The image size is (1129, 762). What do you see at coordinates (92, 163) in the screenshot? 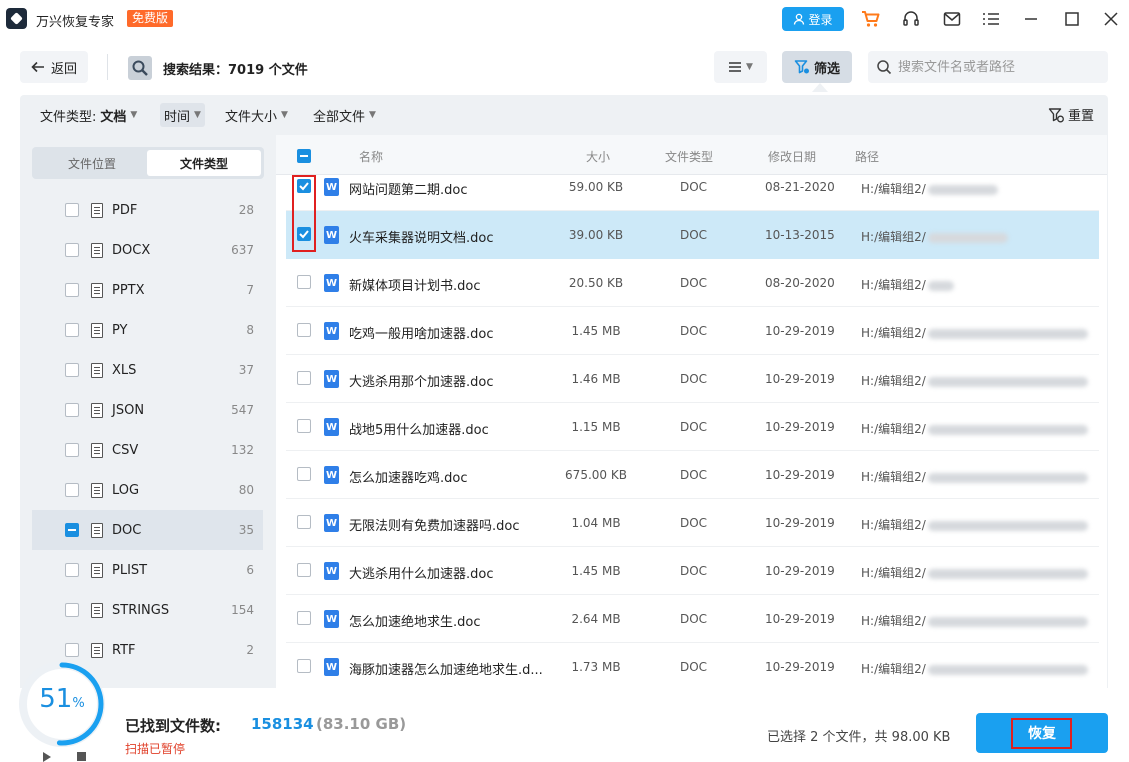
I see `tab-file-location: 文件位置` at bounding box center [92, 163].